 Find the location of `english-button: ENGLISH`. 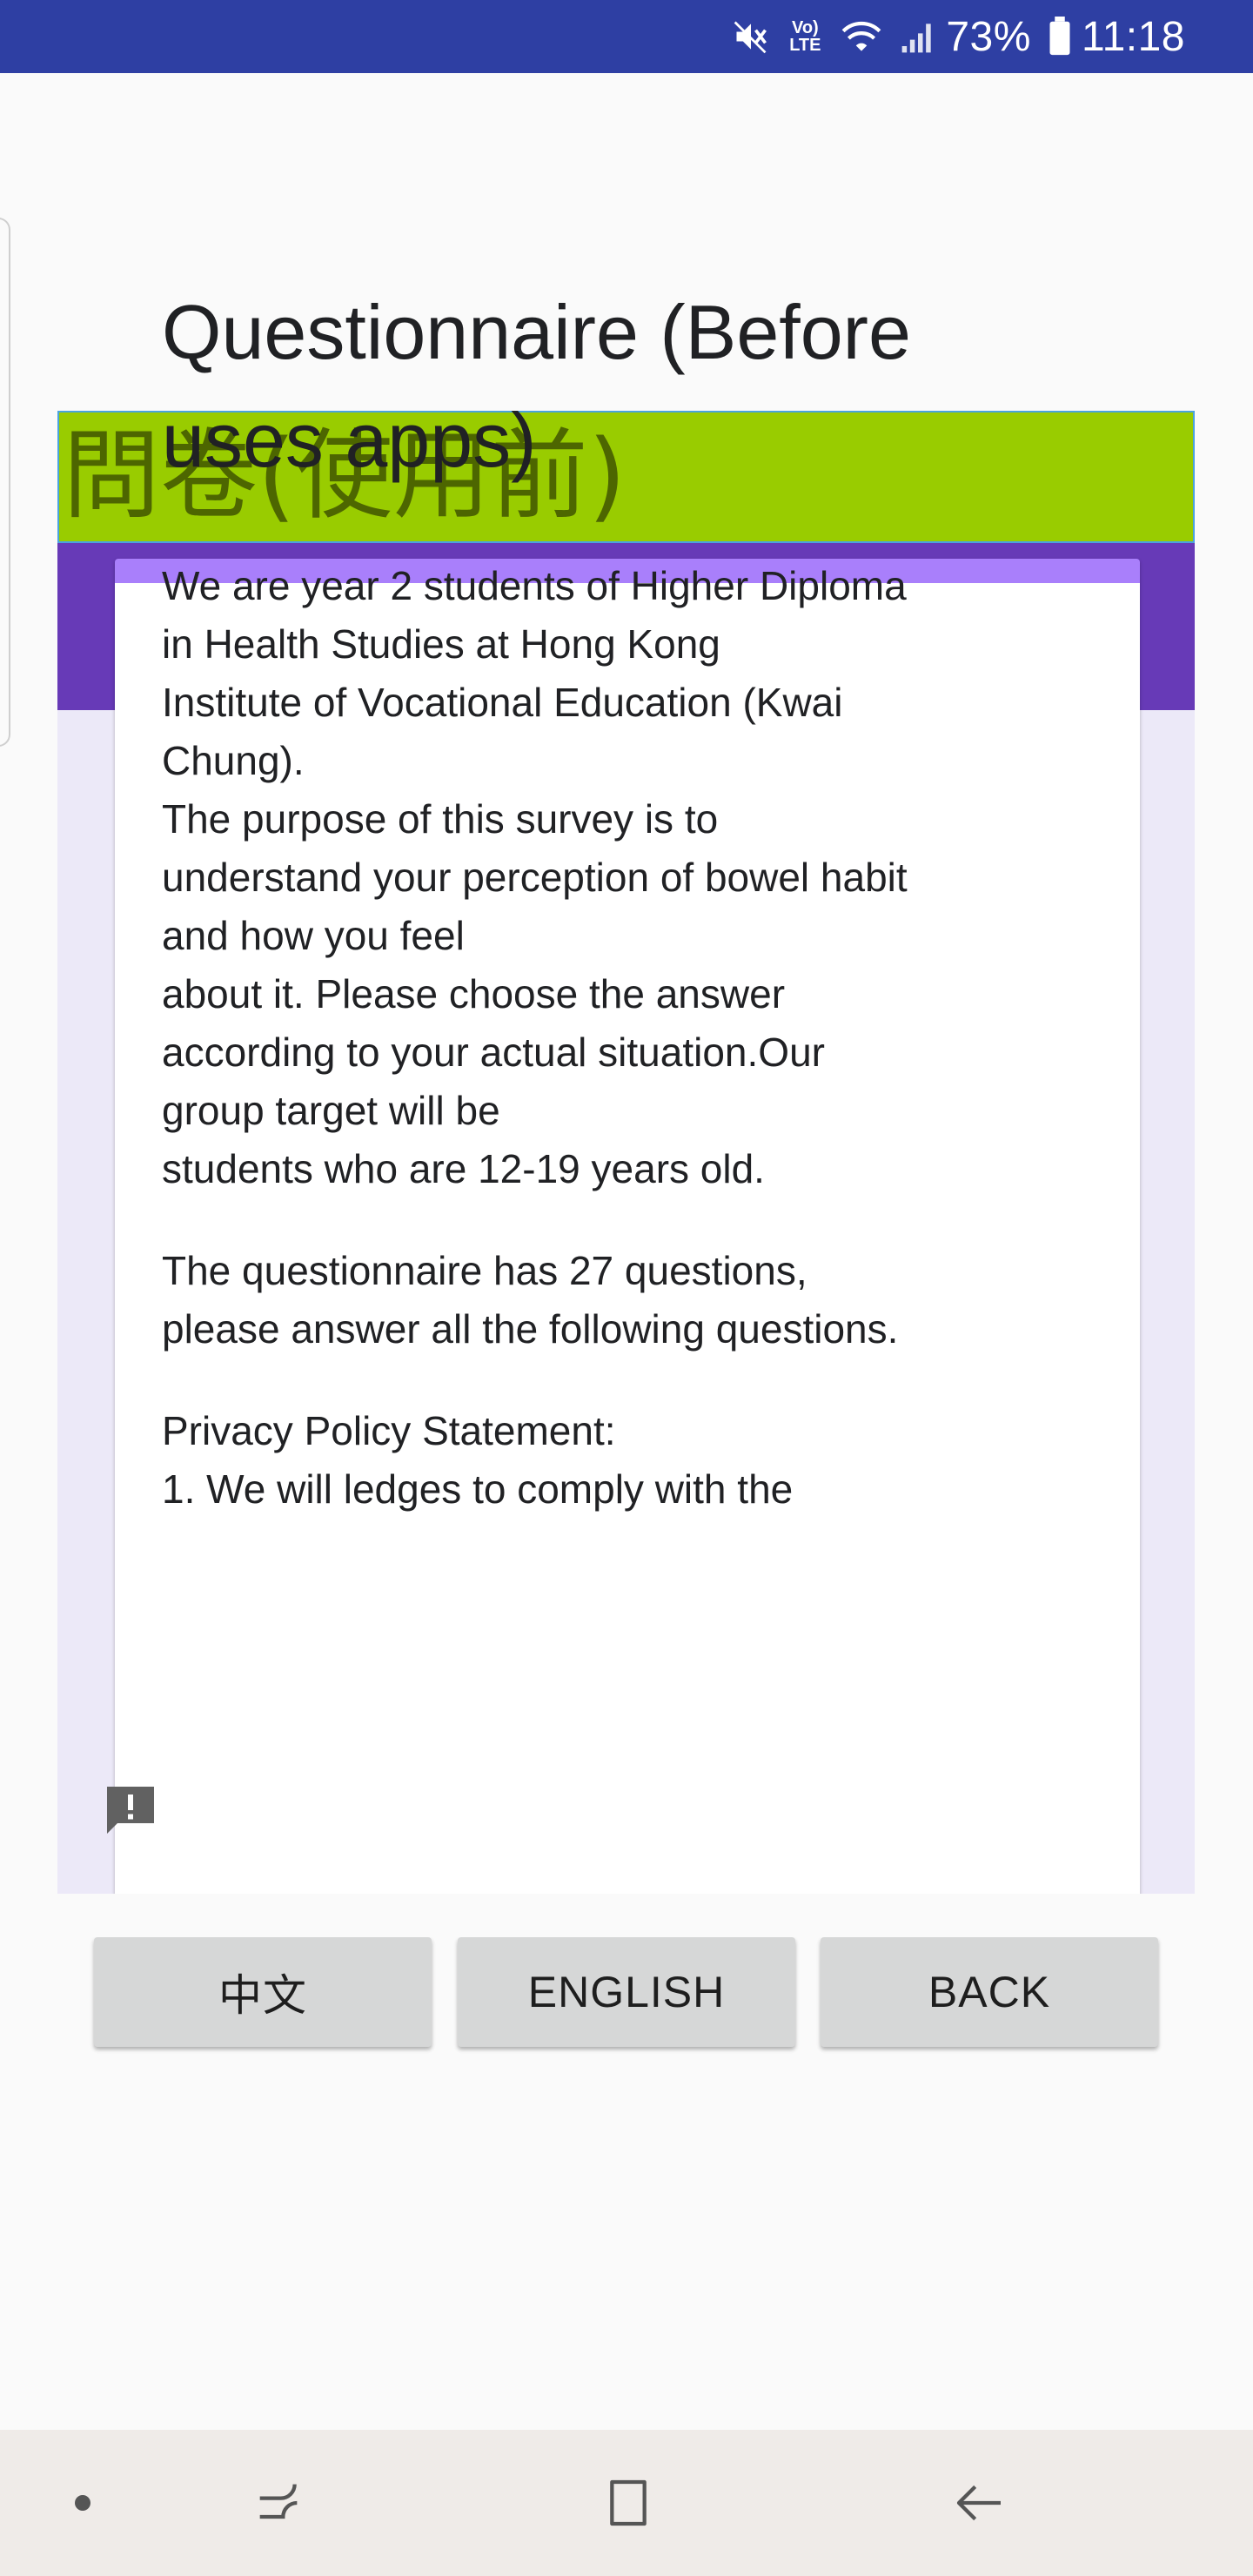

english-button: ENGLISH is located at coordinates (626, 1992).